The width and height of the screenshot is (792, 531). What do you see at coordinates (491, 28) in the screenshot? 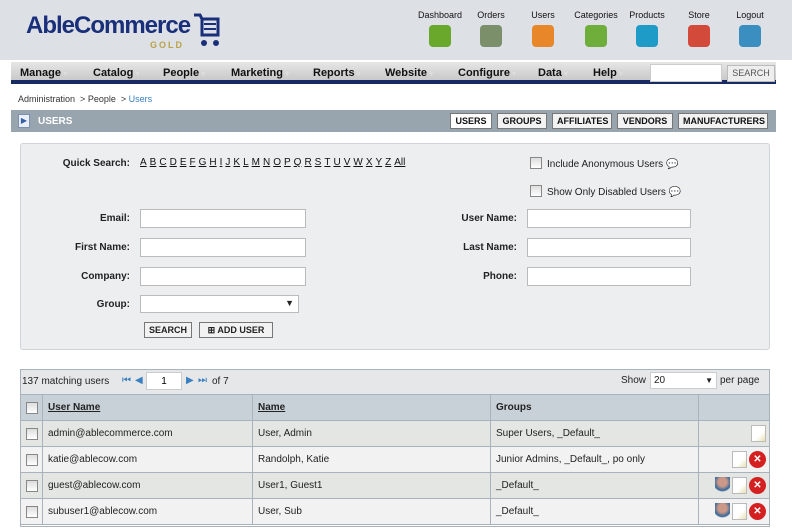
I see `topnav-orders: Orders` at bounding box center [491, 28].